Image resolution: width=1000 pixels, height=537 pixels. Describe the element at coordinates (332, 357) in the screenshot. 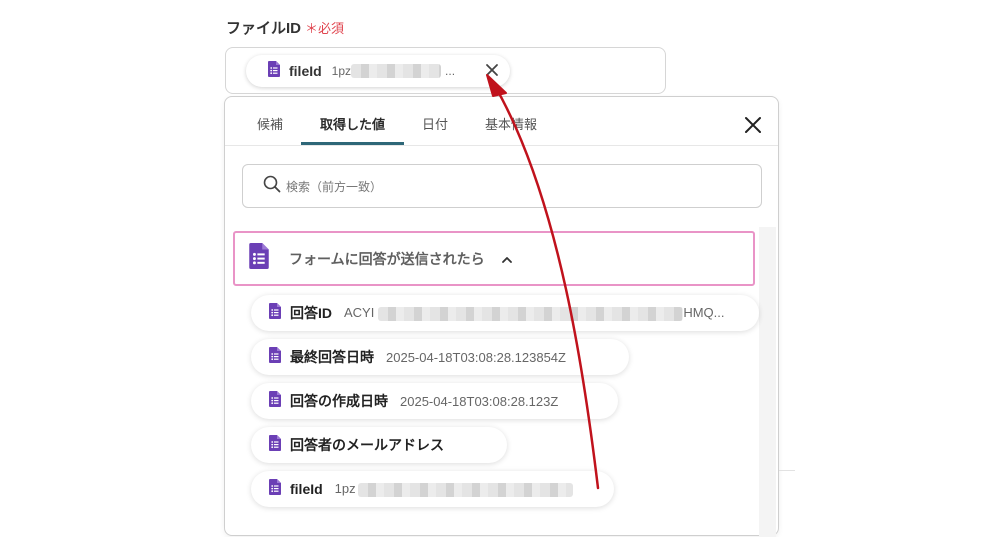

I see `item-name: 最終回答日時` at that location.